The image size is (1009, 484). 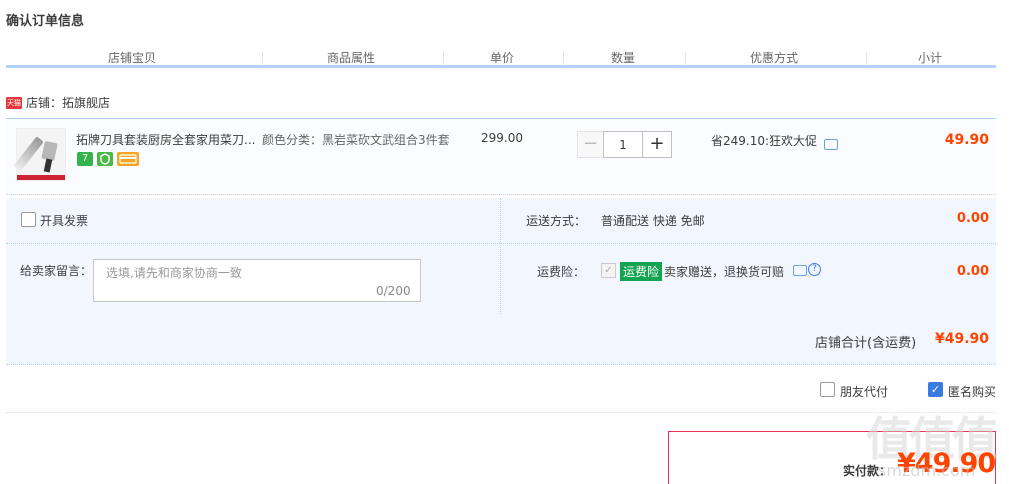 I want to click on header-underline, so click(x=501, y=66).